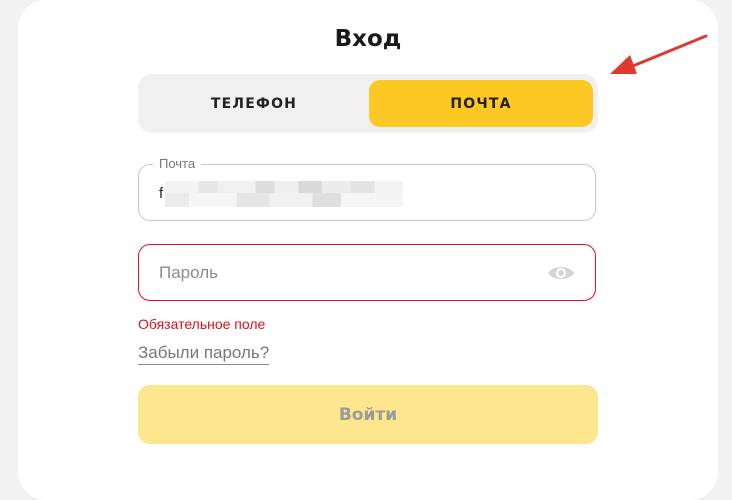 The height and width of the screenshot is (500, 732). I want to click on email-field-value: f, so click(161, 193).